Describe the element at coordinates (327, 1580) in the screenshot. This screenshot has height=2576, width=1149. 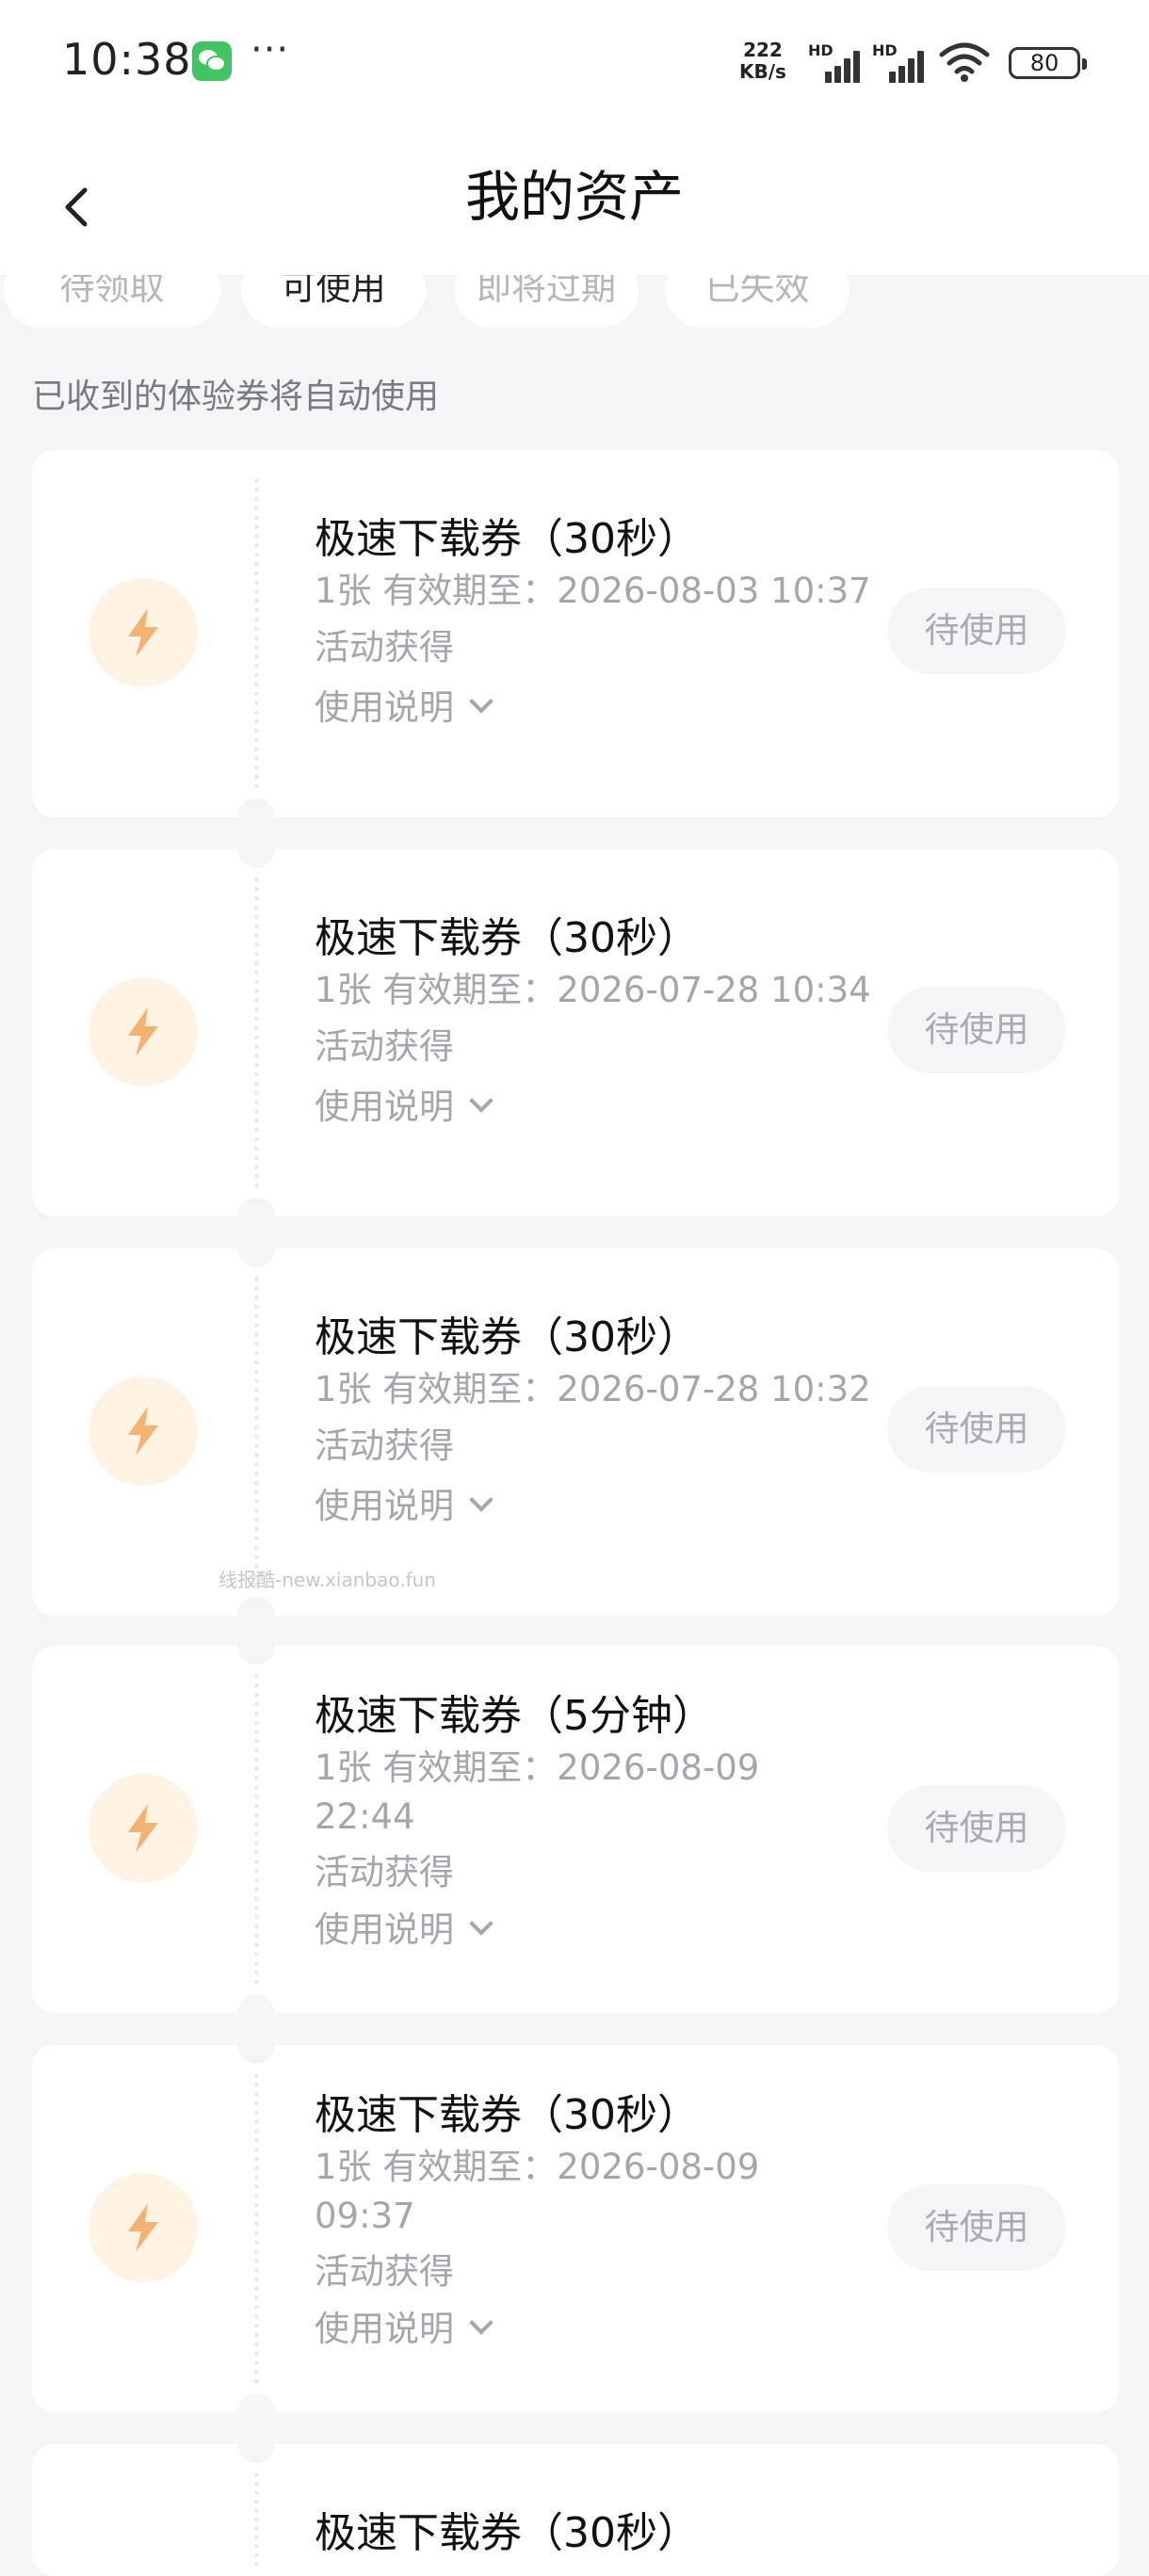
I see `watermark: 线报酷-new.xianbao.fun` at that location.